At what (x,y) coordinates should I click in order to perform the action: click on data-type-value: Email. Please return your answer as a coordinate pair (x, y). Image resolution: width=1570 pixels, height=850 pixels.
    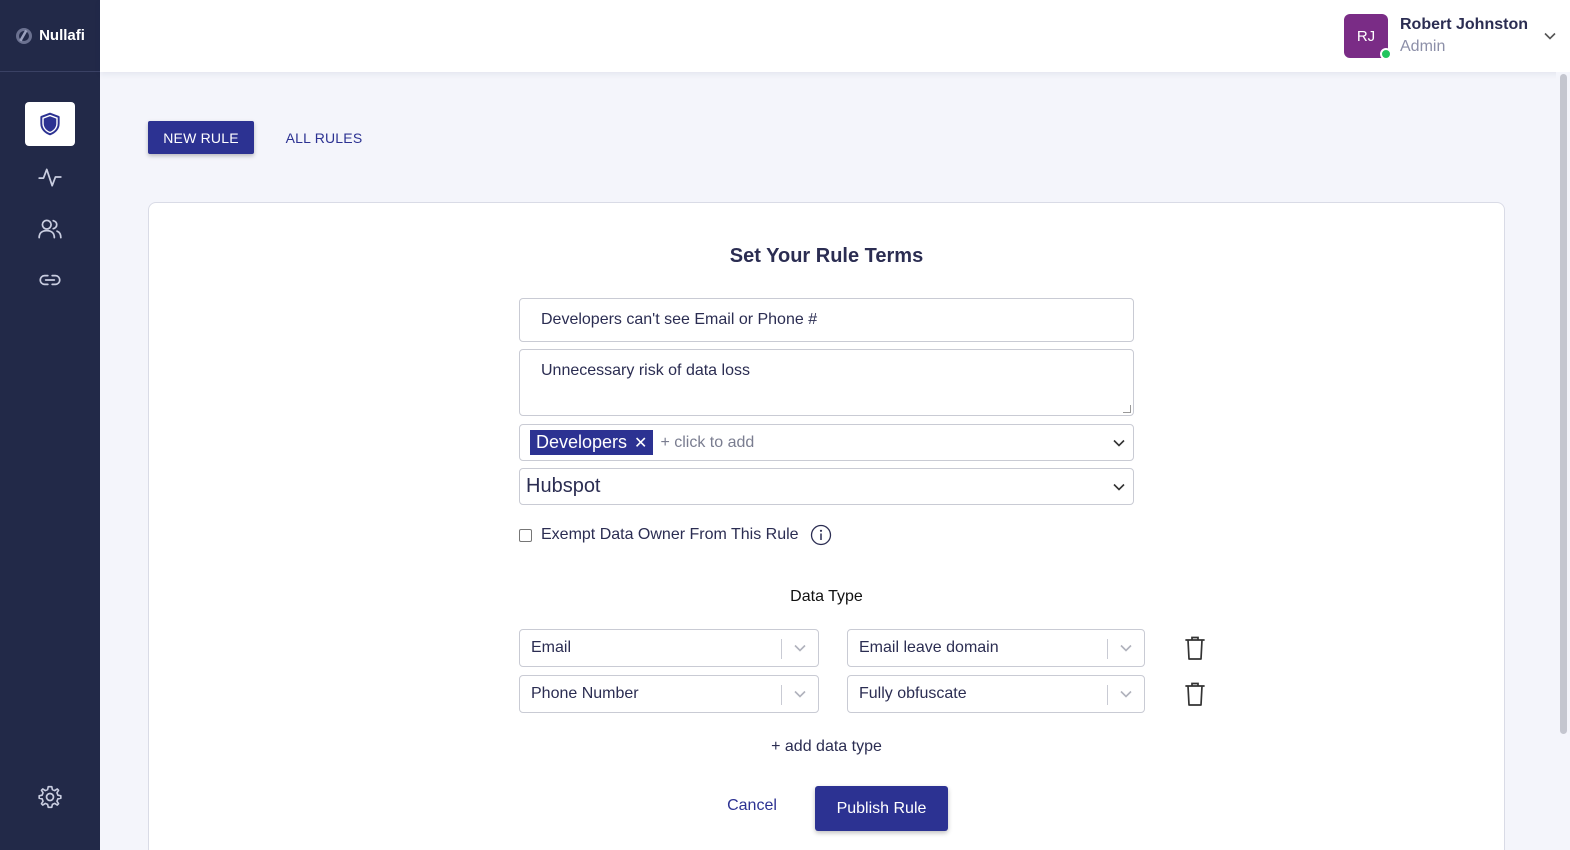
    Looking at the image, I should click on (551, 647).